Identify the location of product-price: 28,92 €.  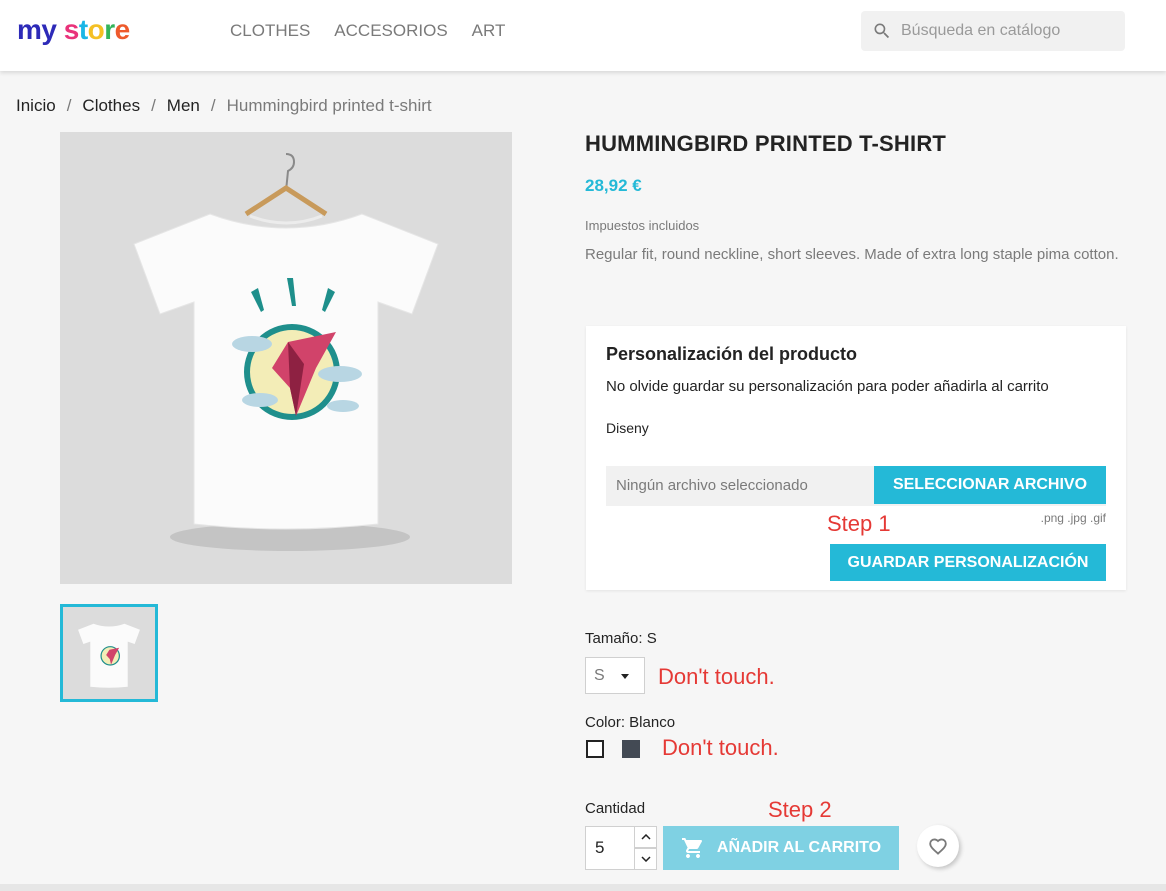
(613, 185).